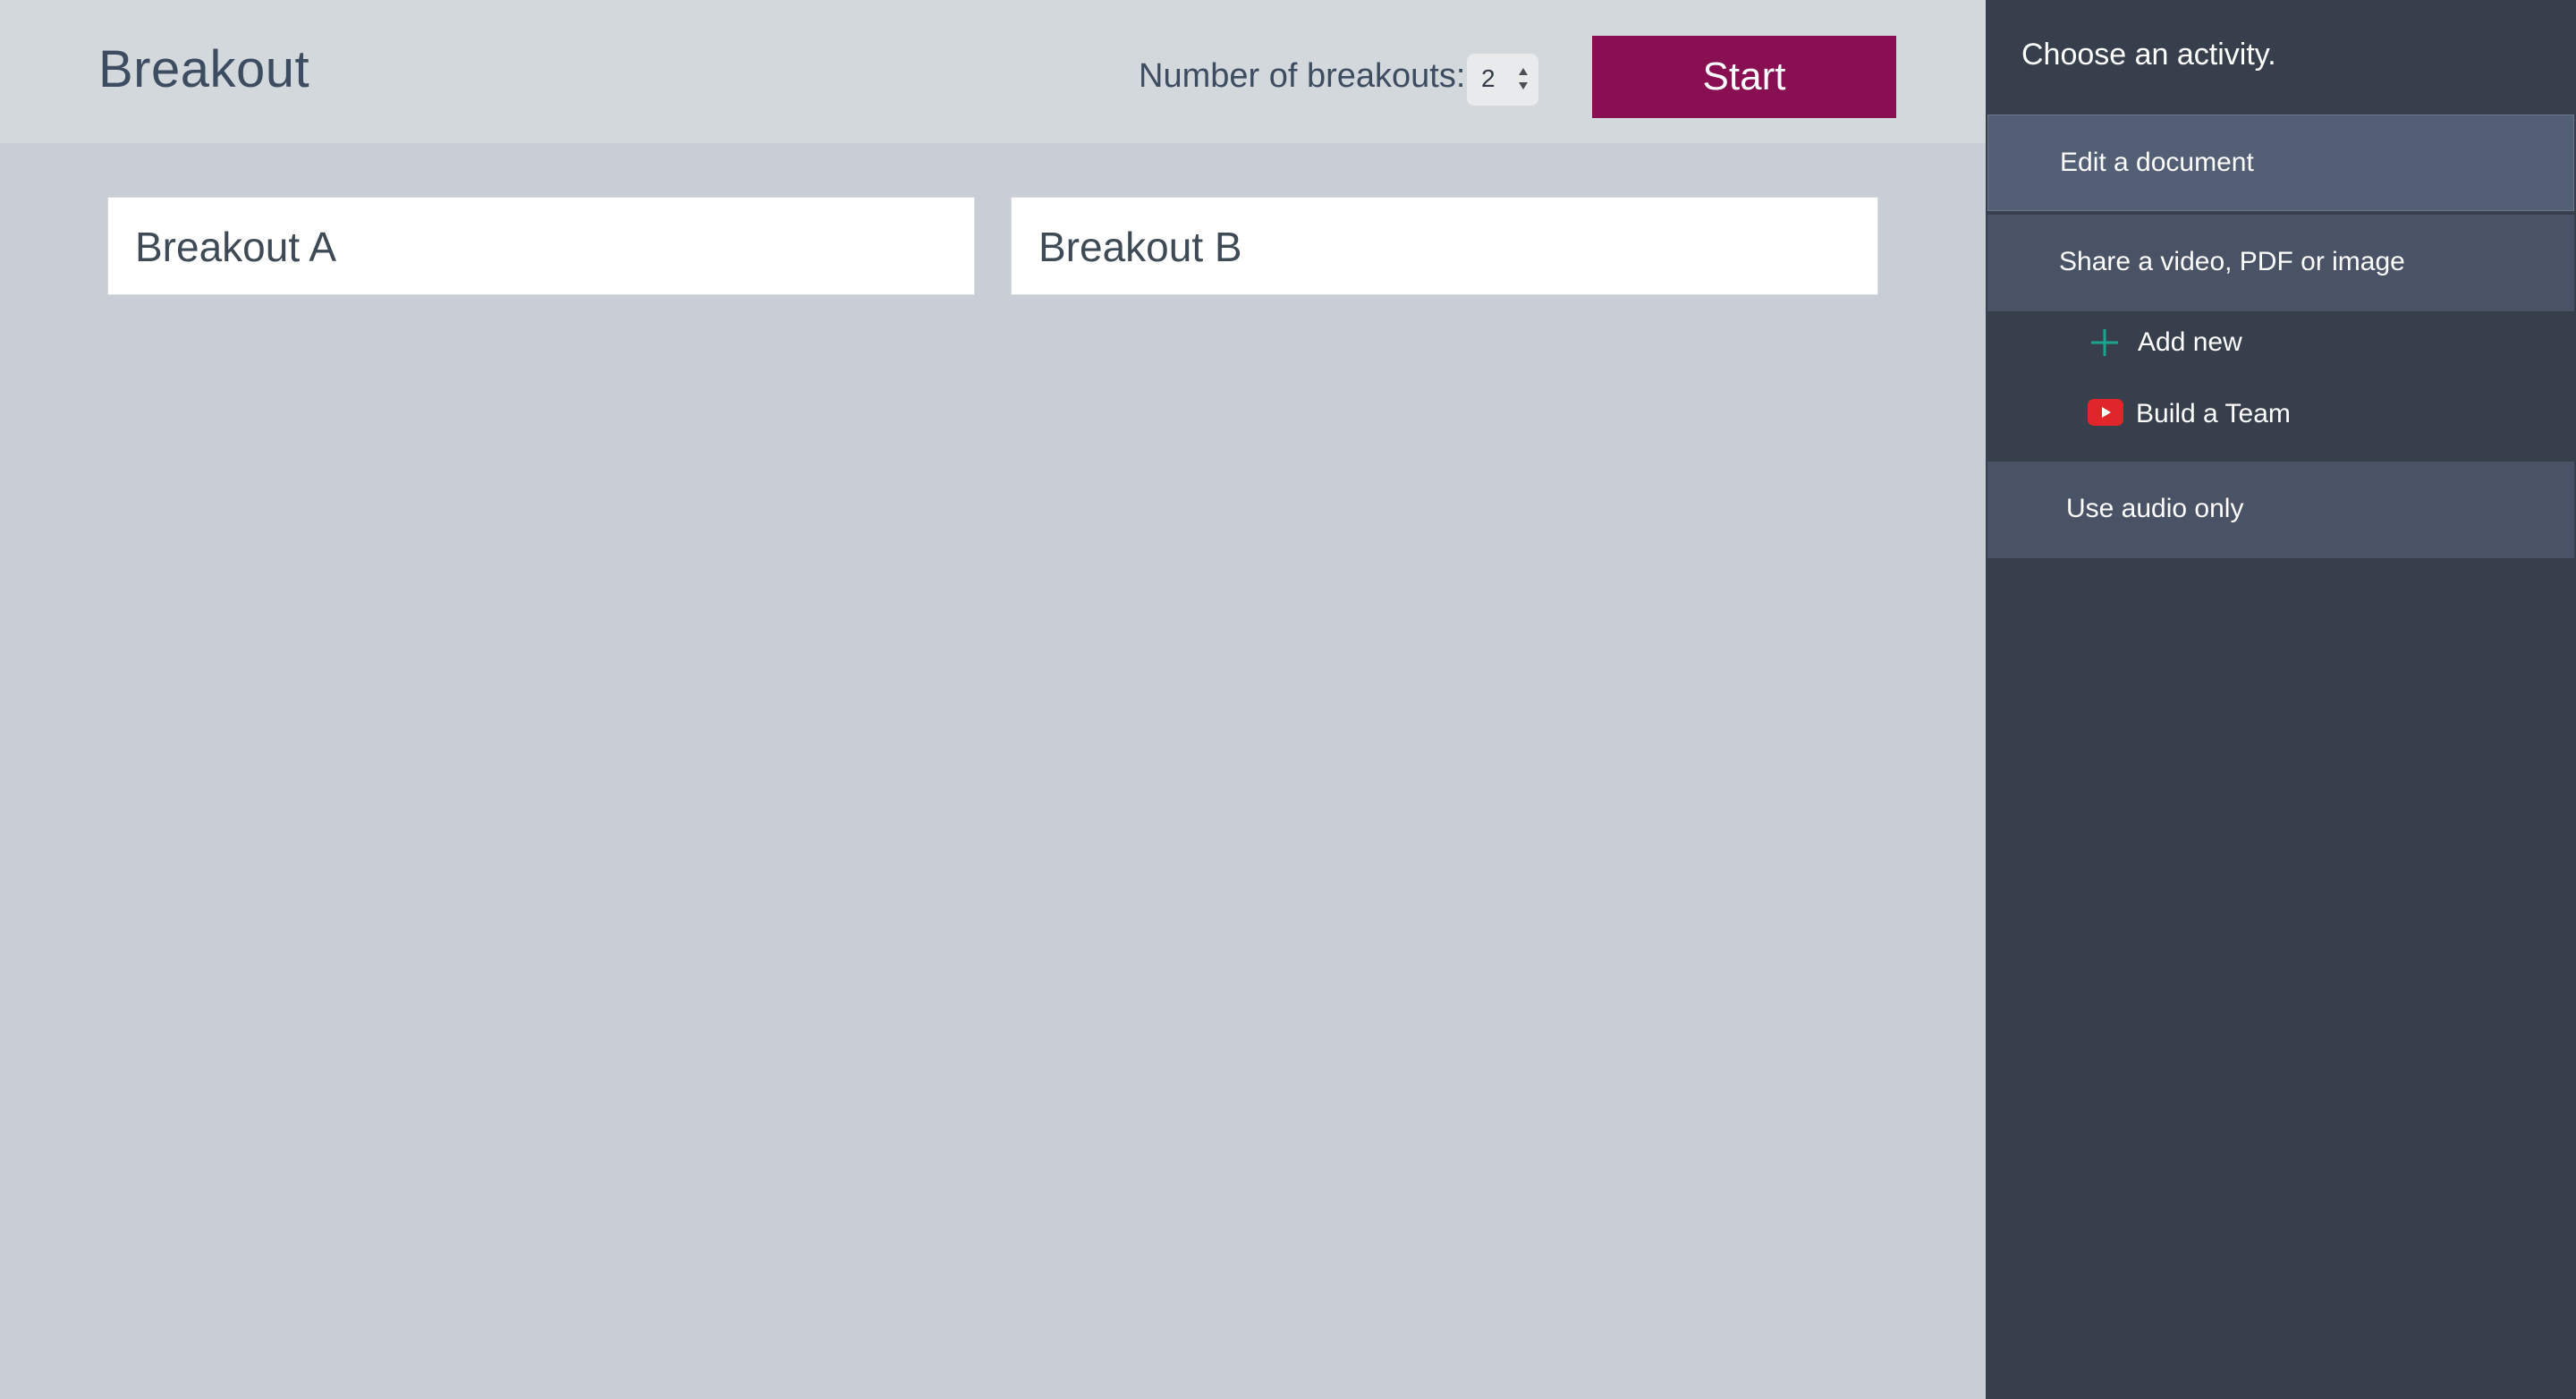 The height and width of the screenshot is (1399, 2576). Describe the element at coordinates (1744, 77) in the screenshot. I see `start-button: Start` at that location.